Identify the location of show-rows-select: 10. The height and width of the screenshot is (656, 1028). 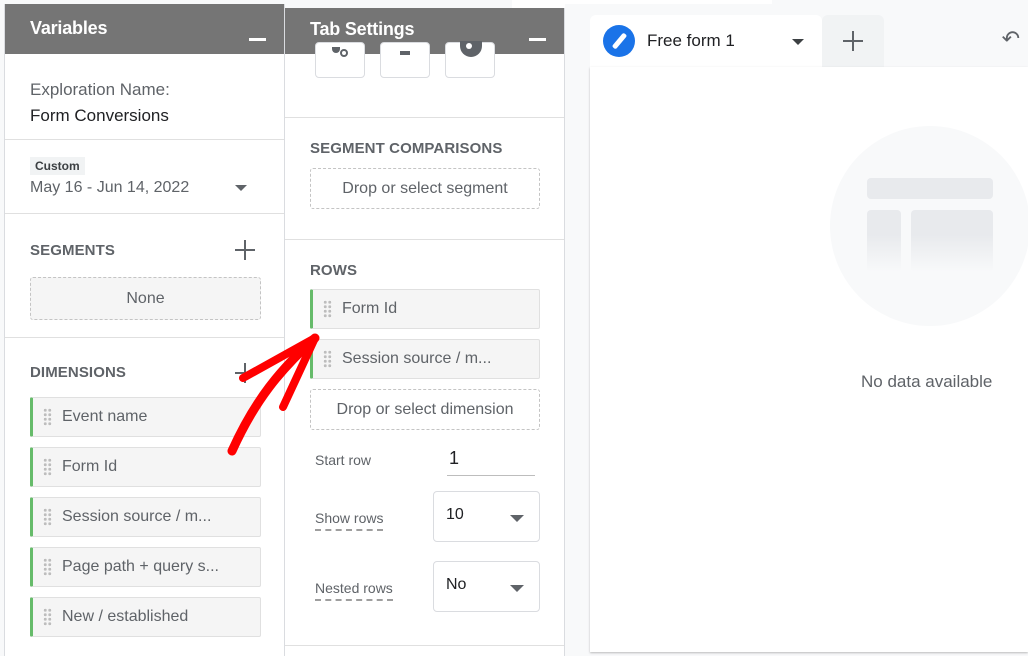
(486, 516).